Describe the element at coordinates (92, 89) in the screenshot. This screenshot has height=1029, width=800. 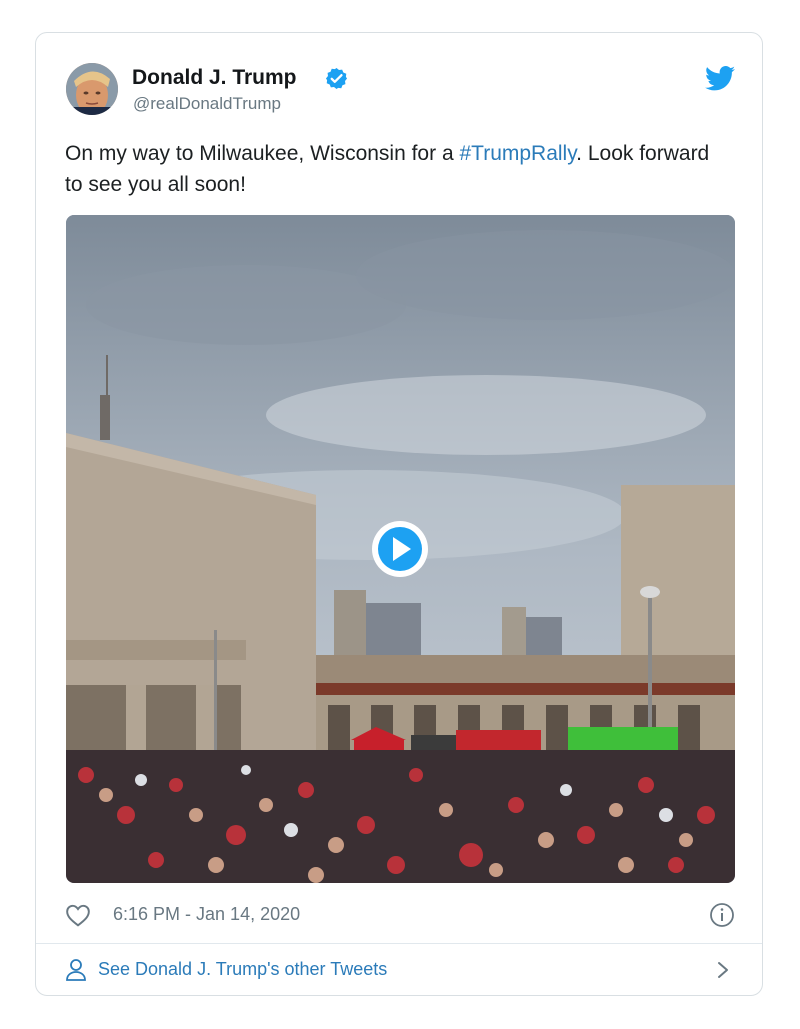
I see `avatar` at that location.